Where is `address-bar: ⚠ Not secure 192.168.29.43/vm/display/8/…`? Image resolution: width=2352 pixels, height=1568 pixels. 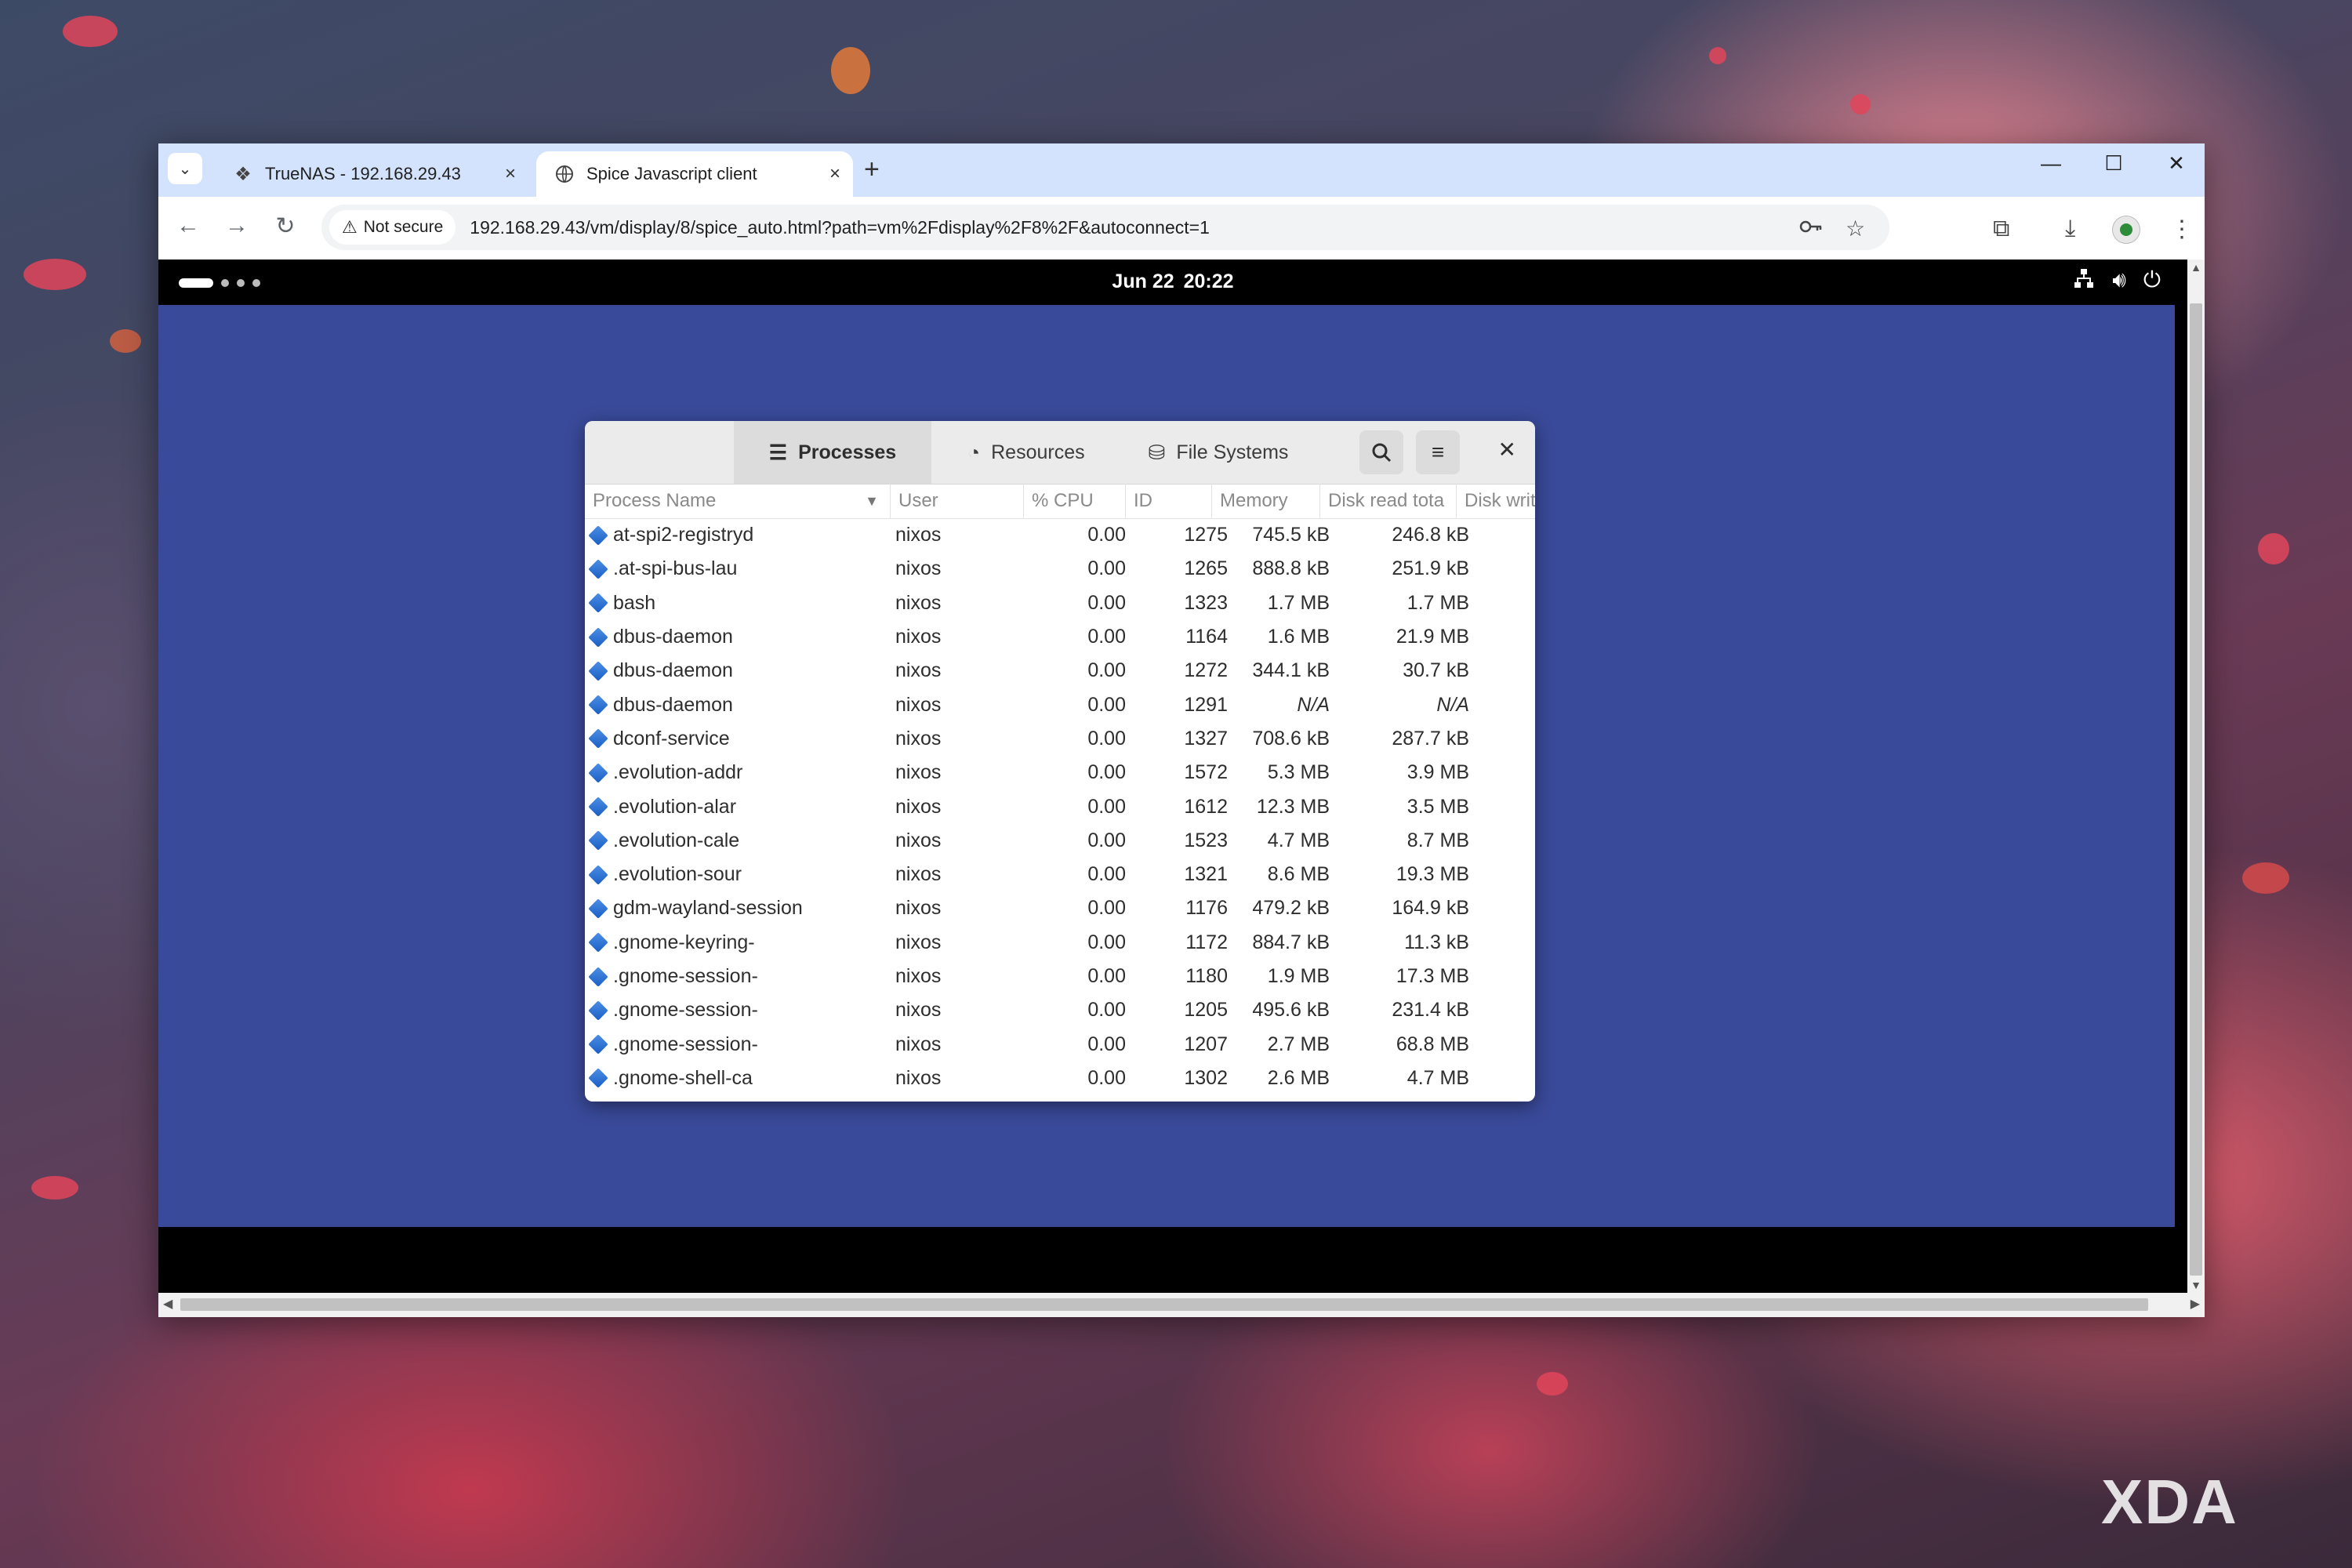 address-bar: ⚠ Not secure 192.168.29.43/vm/display/8/… is located at coordinates (1105, 228).